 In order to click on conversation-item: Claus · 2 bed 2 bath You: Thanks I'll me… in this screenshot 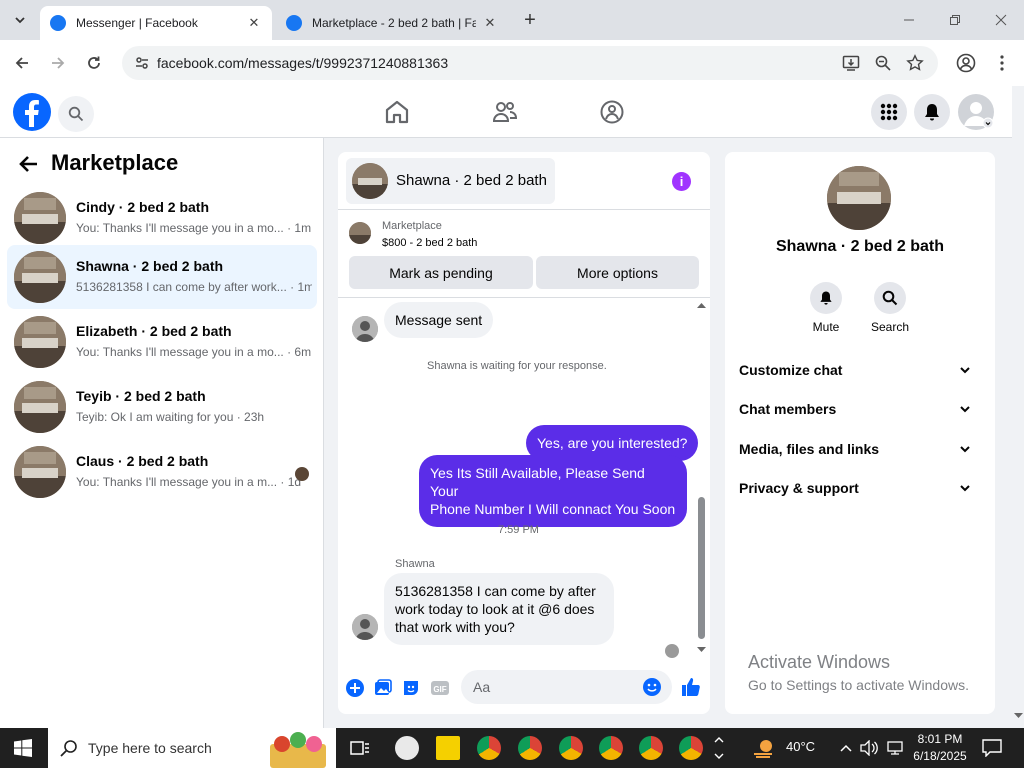, I will do `click(162, 472)`.